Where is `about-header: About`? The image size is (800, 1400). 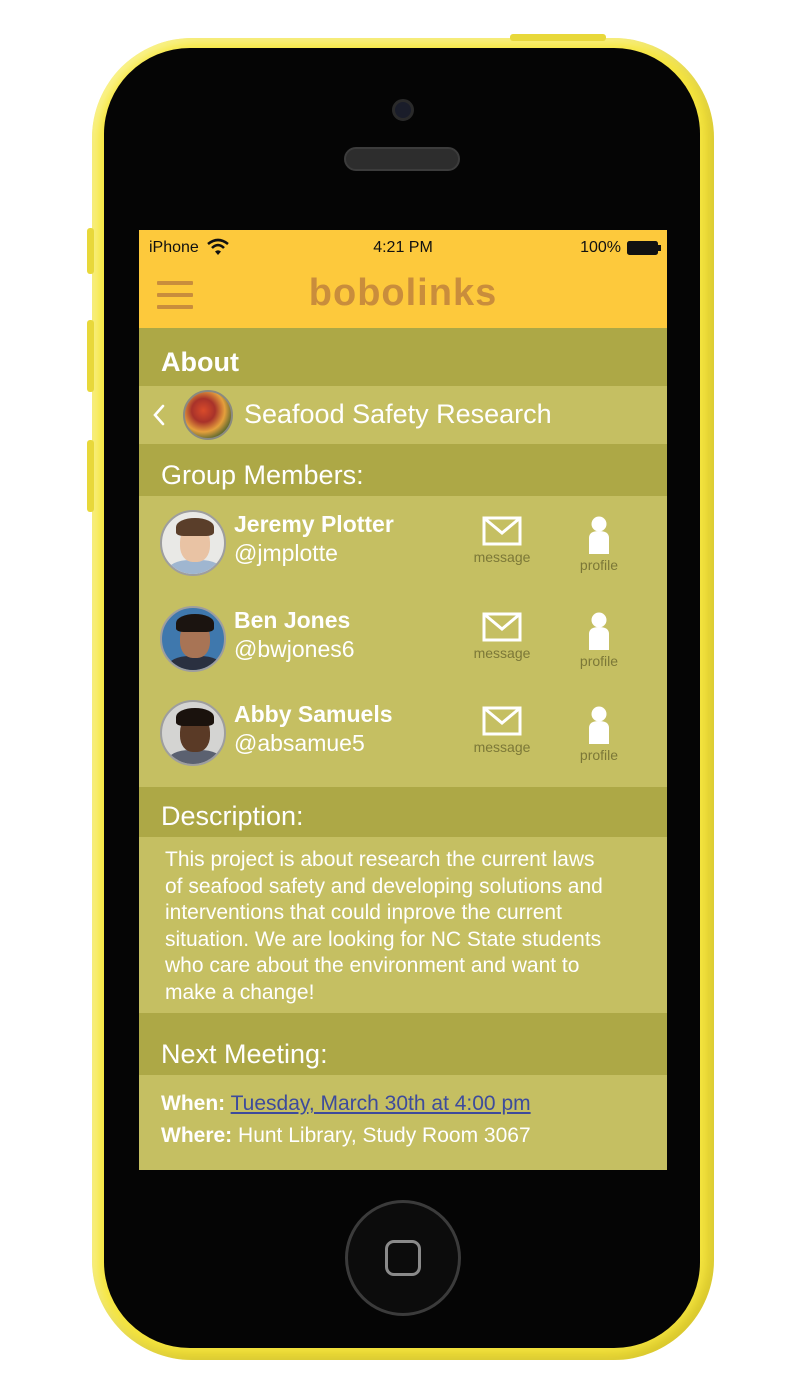
about-header: About is located at coordinates (403, 357).